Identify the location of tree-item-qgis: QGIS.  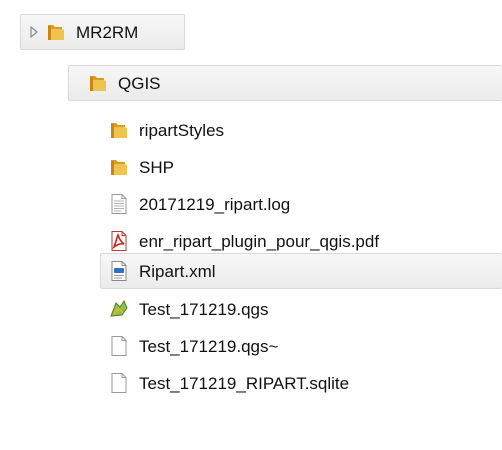
(285, 83).